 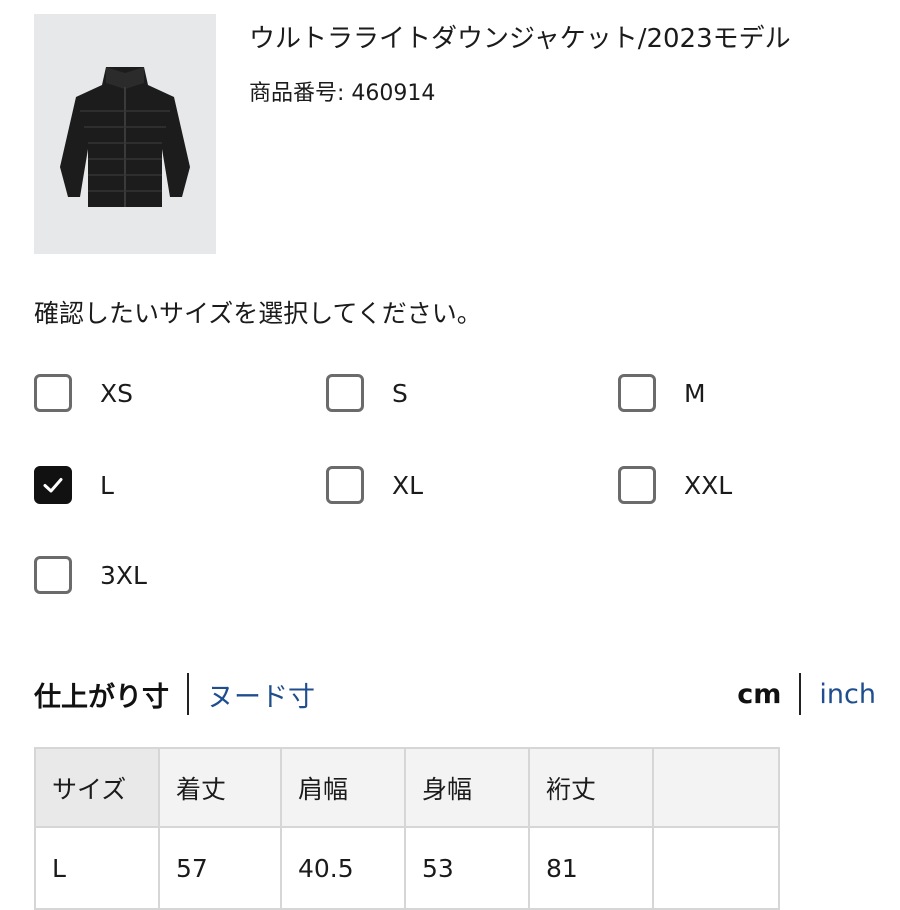 What do you see at coordinates (759, 694) in the screenshot?
I see `unit-cm: cm` at bounding box center [759, 694].